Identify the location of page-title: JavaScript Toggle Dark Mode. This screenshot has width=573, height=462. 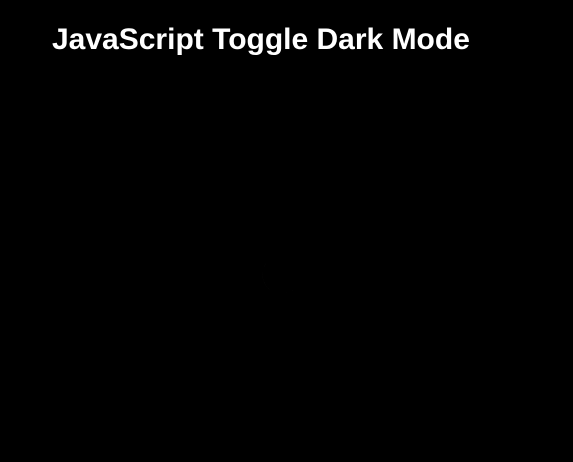
(261, 39).